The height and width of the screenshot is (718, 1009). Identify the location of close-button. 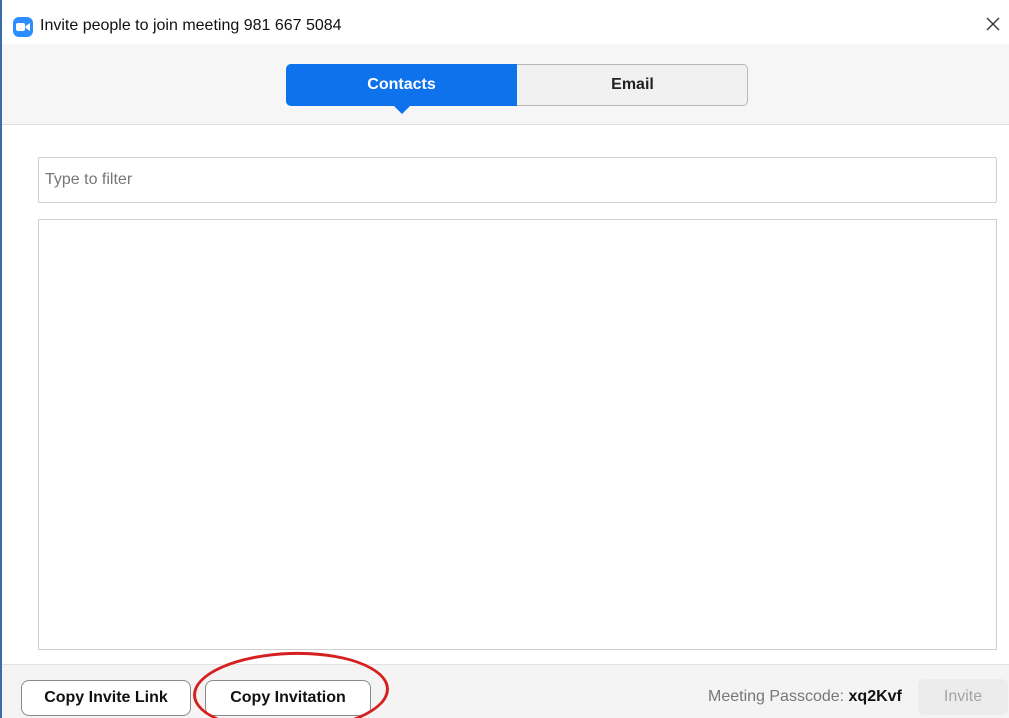
(993, 24).